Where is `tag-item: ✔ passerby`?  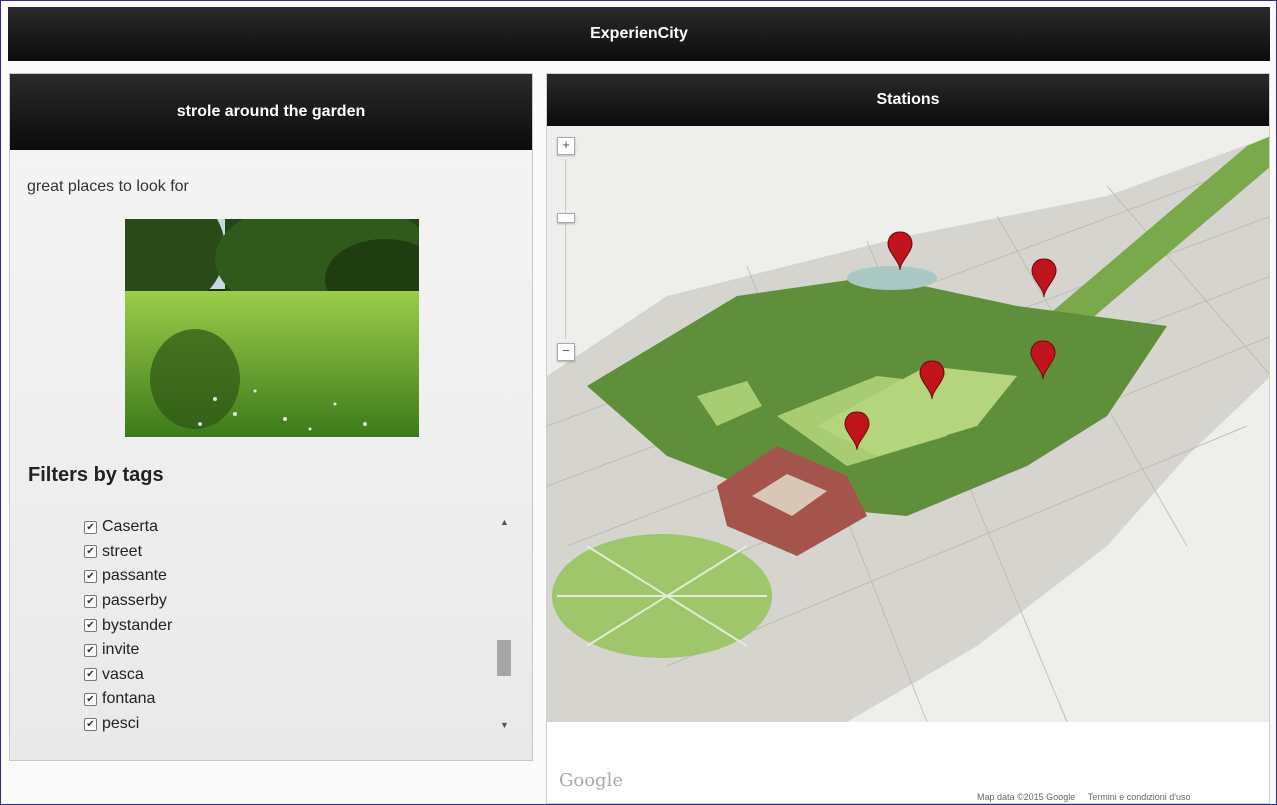
tag-item: ✔ passerby is located at coordinates (294, 601).